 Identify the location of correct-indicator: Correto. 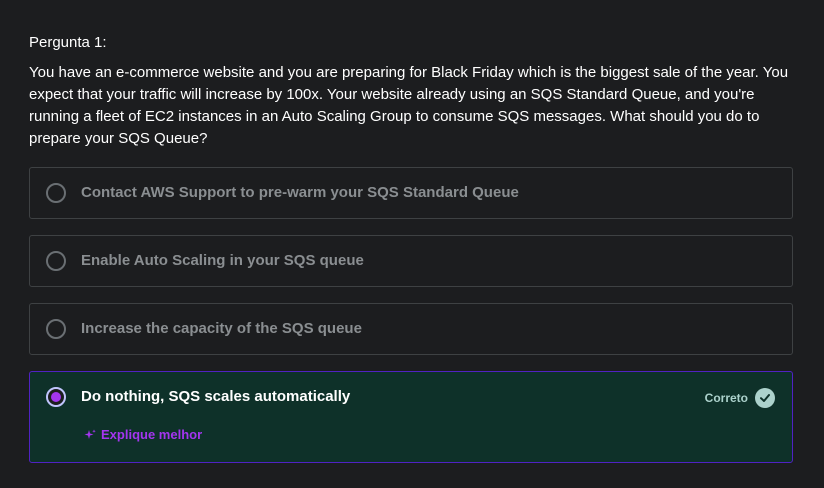
(740, 398).